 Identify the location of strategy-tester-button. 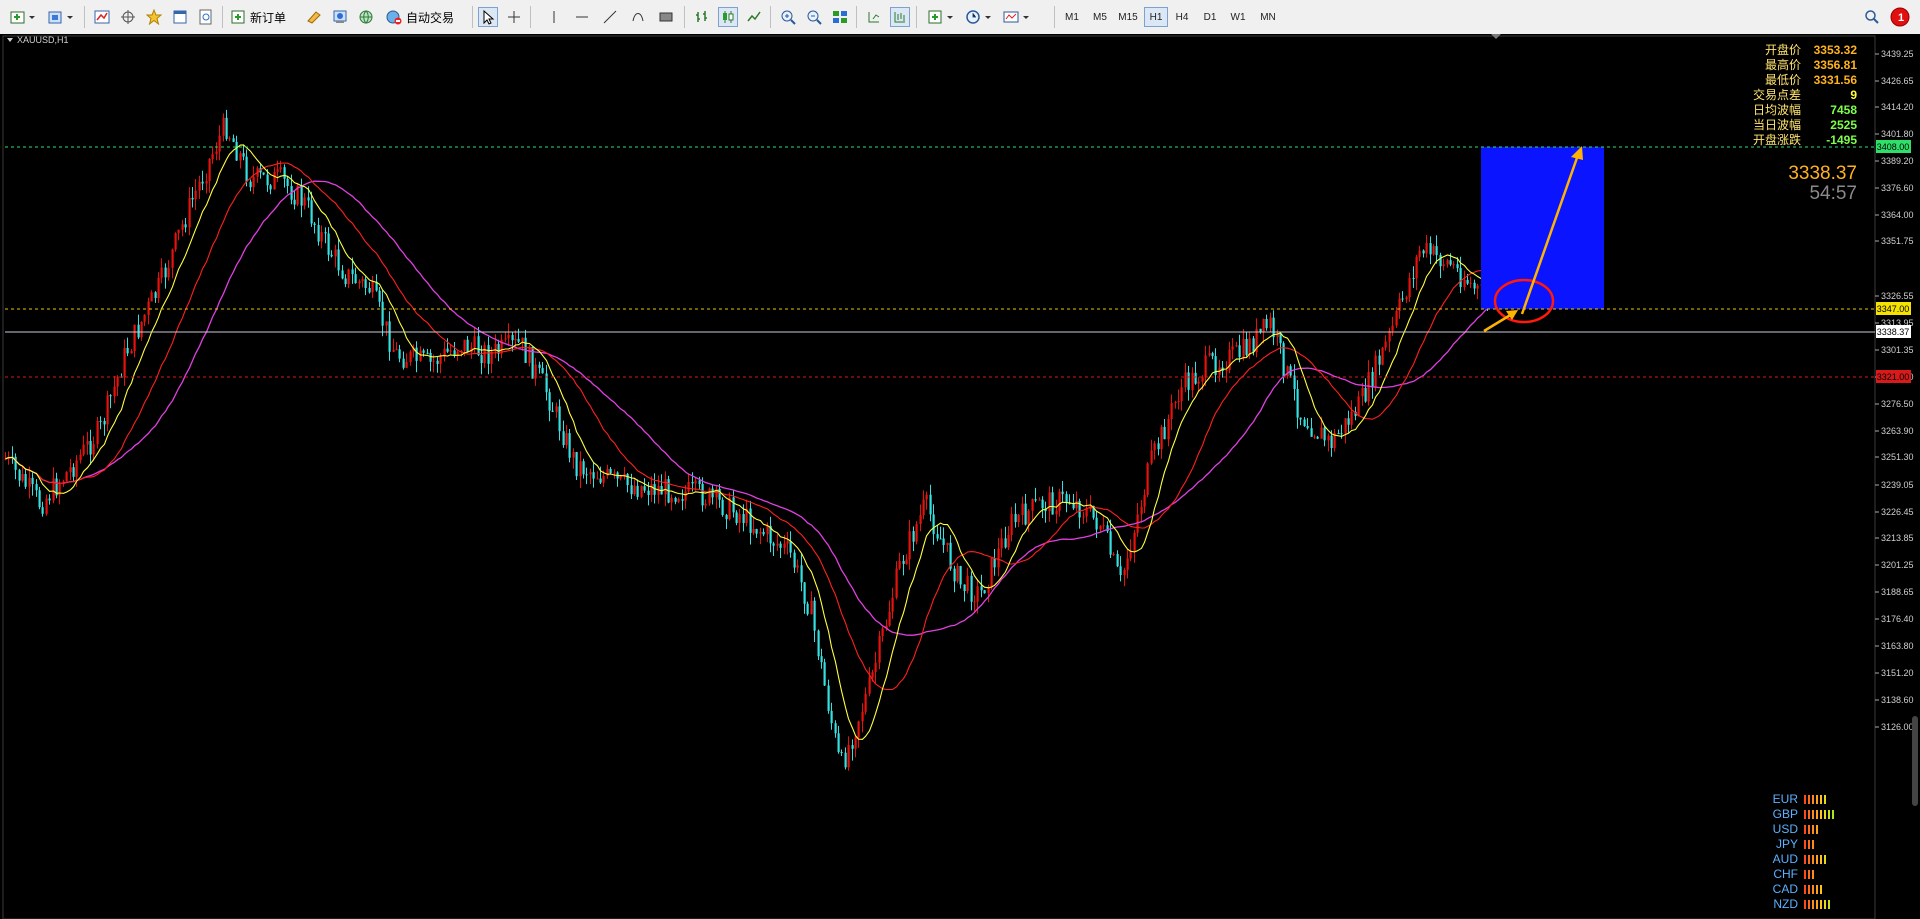
(206, 17).